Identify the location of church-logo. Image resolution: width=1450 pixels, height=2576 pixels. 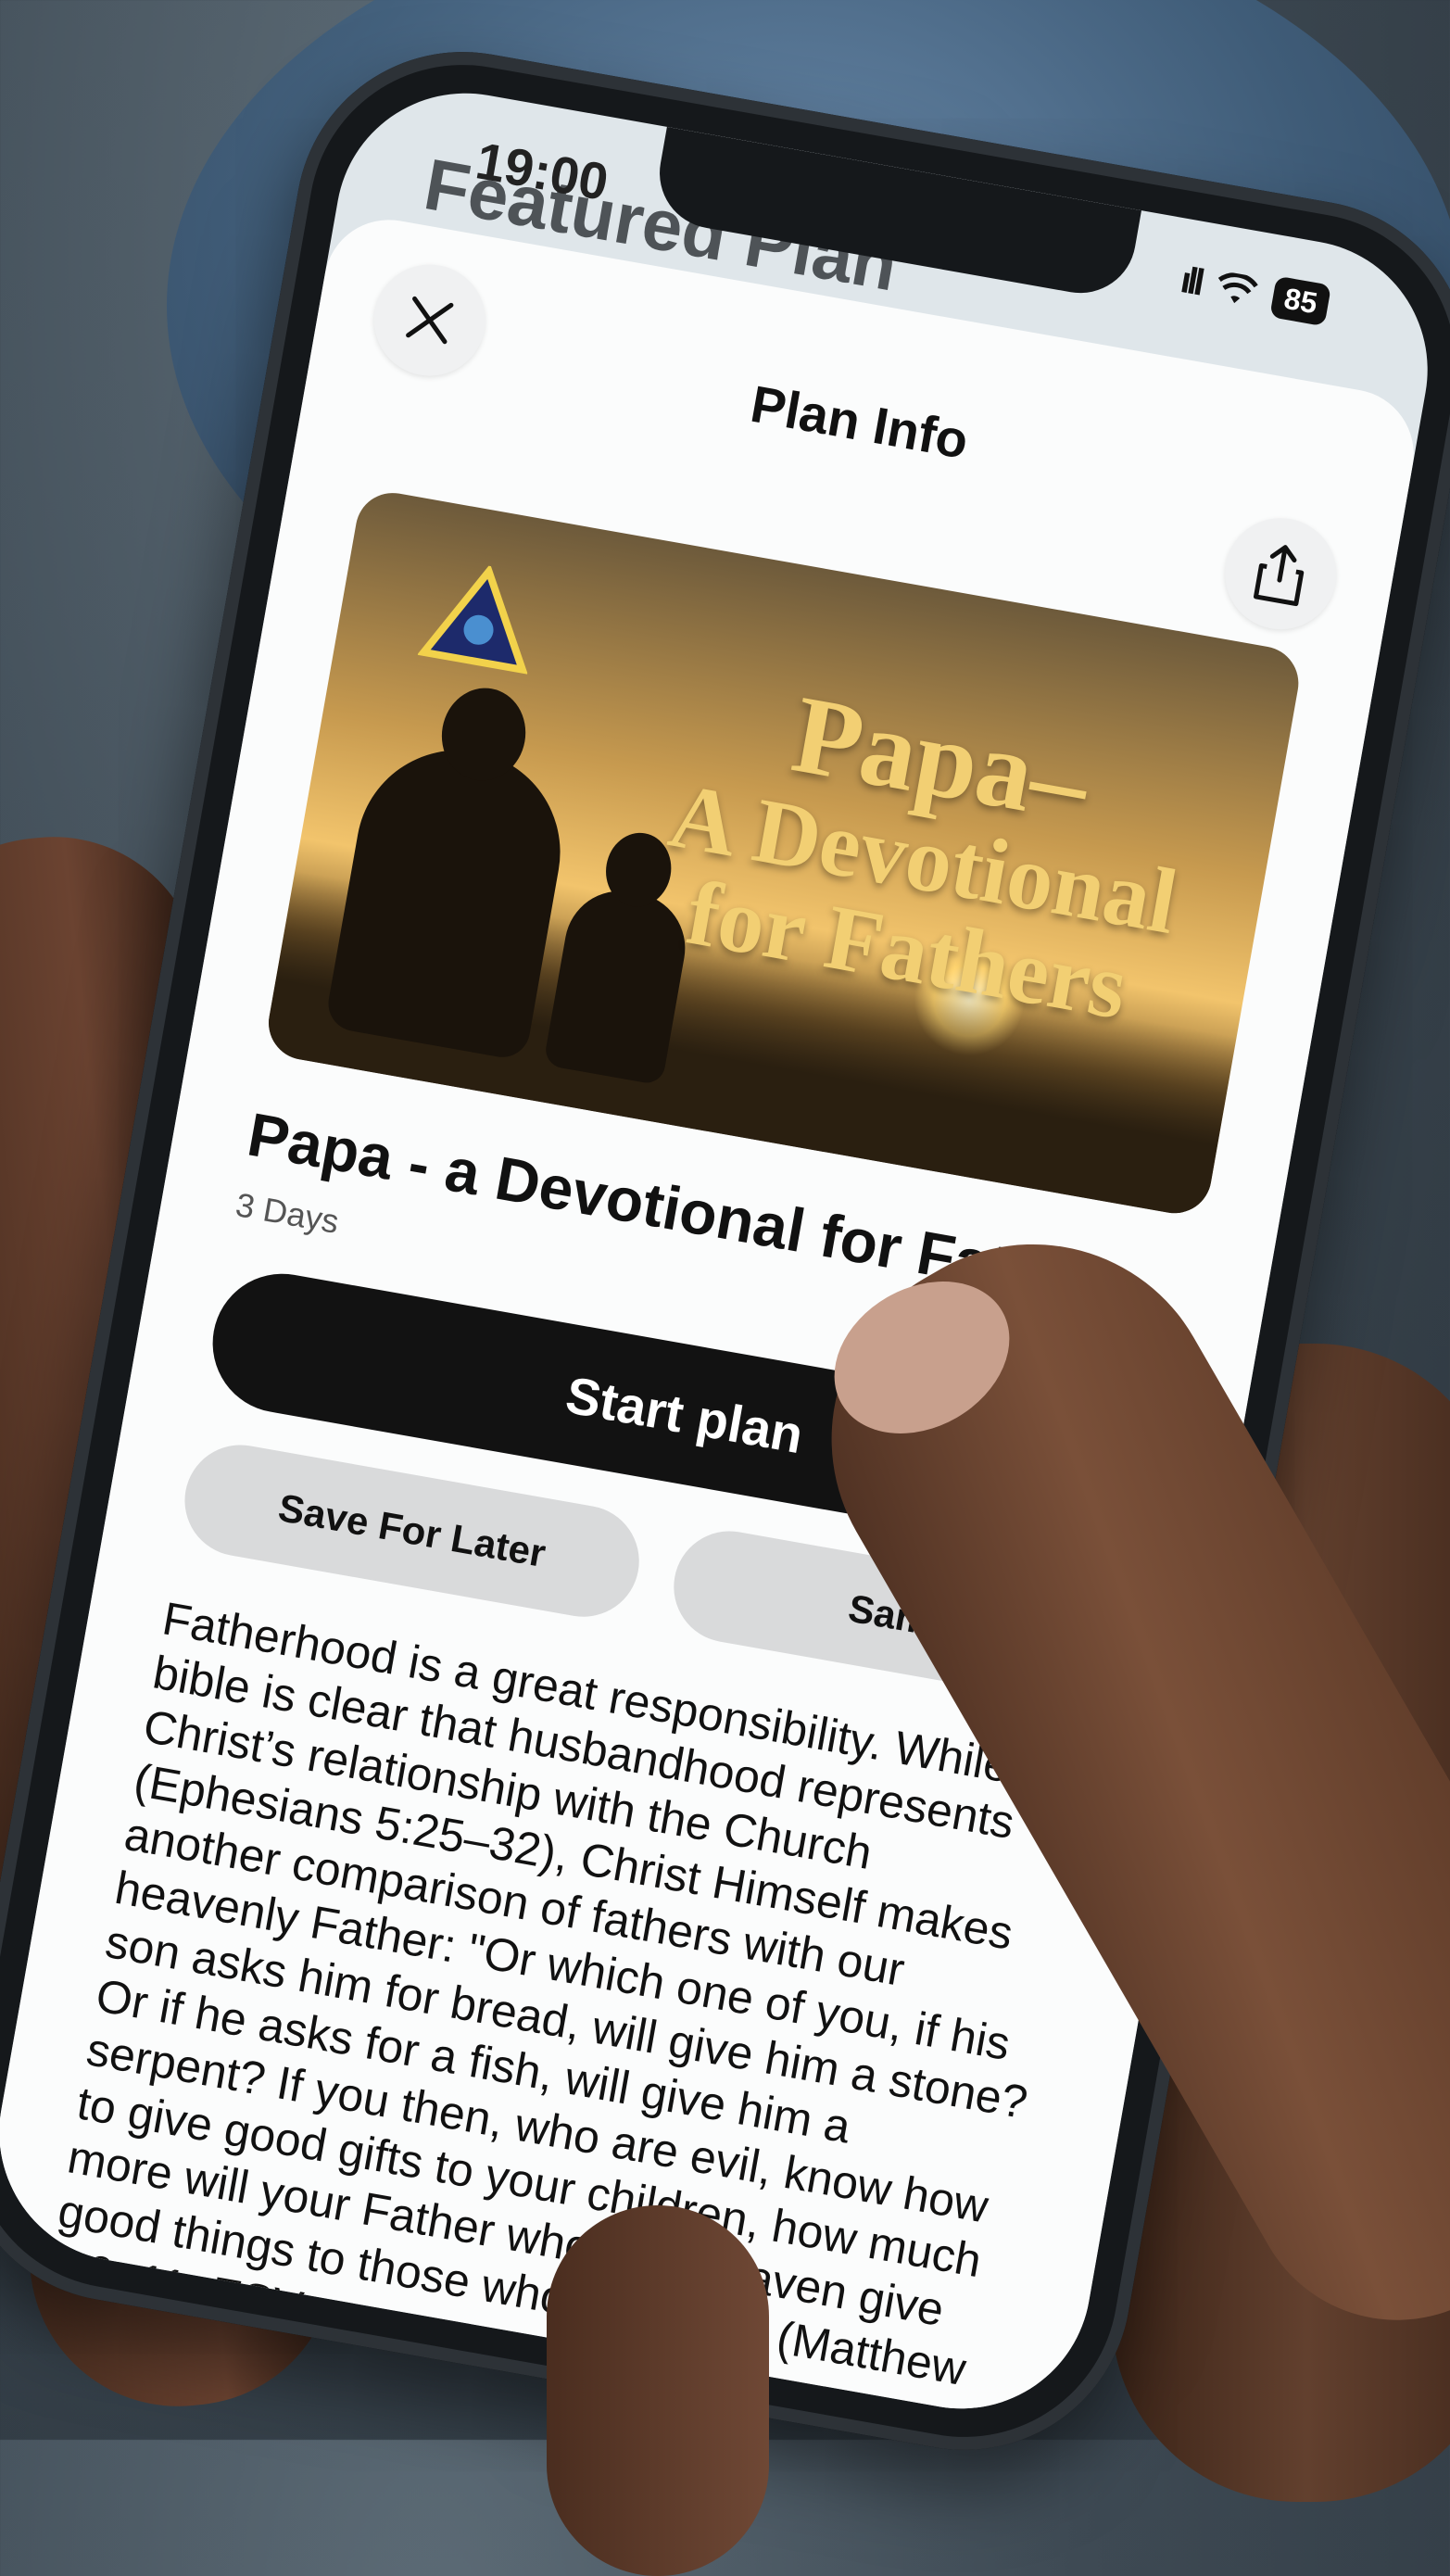
(472, 619).